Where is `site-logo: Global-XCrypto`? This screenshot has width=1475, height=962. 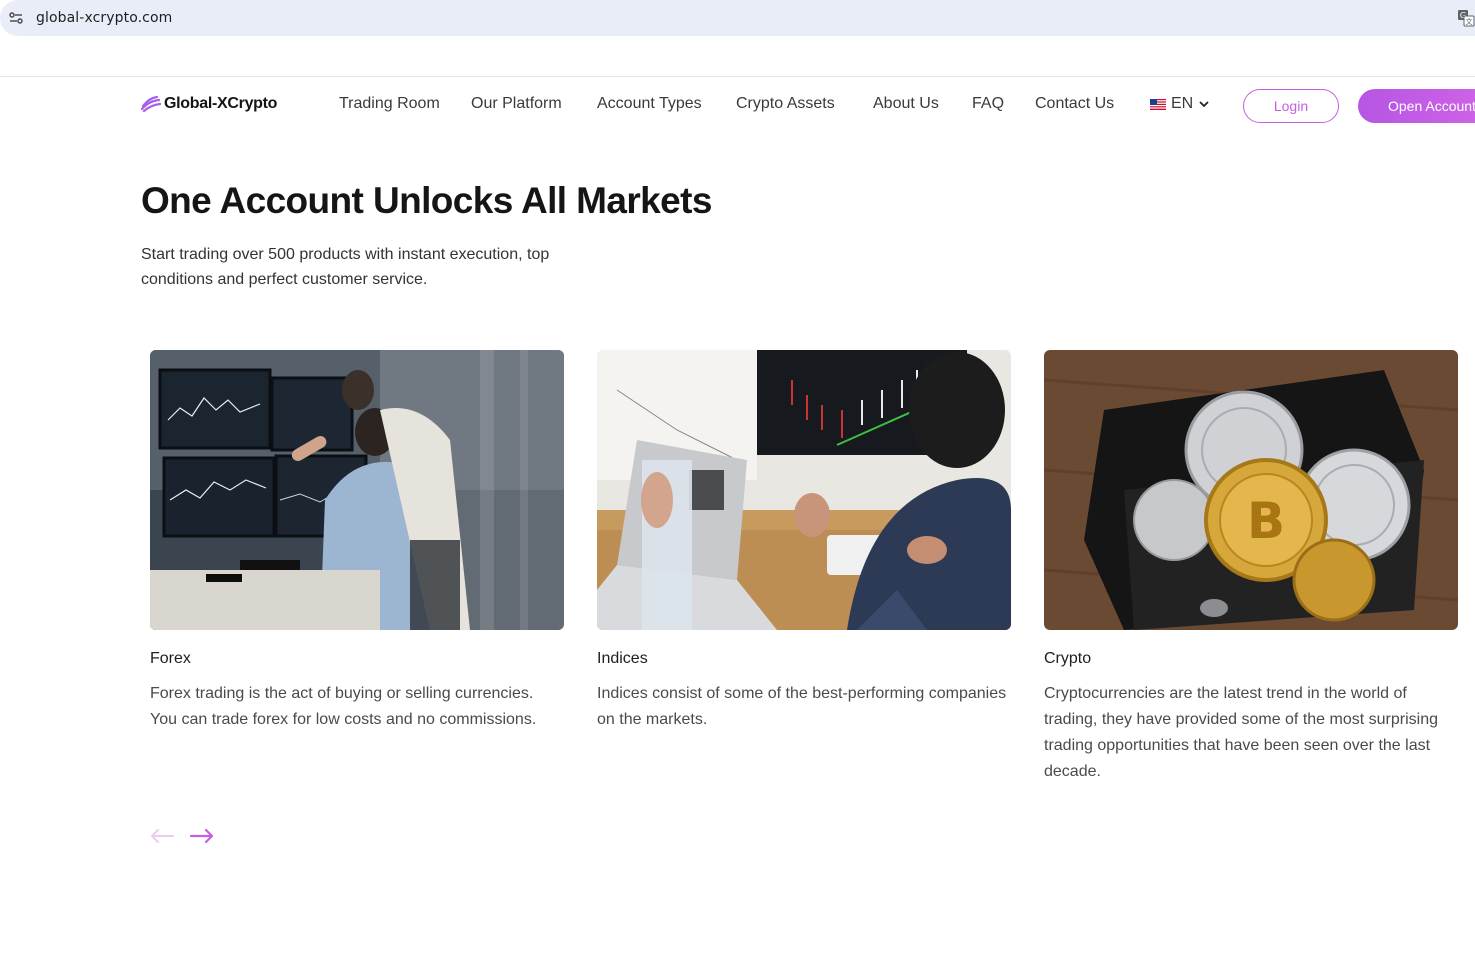 site-logo: Global-XCrypto is located at coordinates (209, 104).